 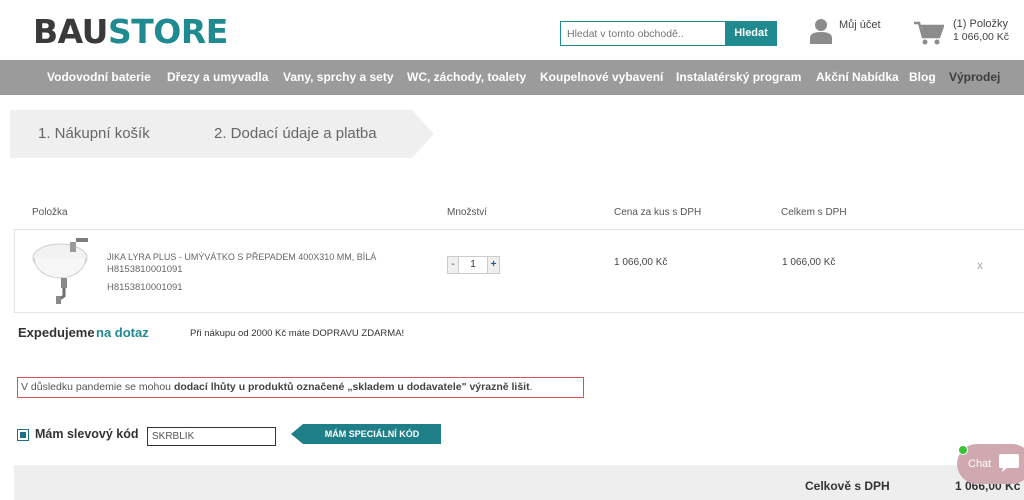 What do you see at coordinates (601, 77) in the screenshot?
I see `nav-item-koupelnove-vybaveni: Koupelnové vybavení` at bounding box center [601, 77].